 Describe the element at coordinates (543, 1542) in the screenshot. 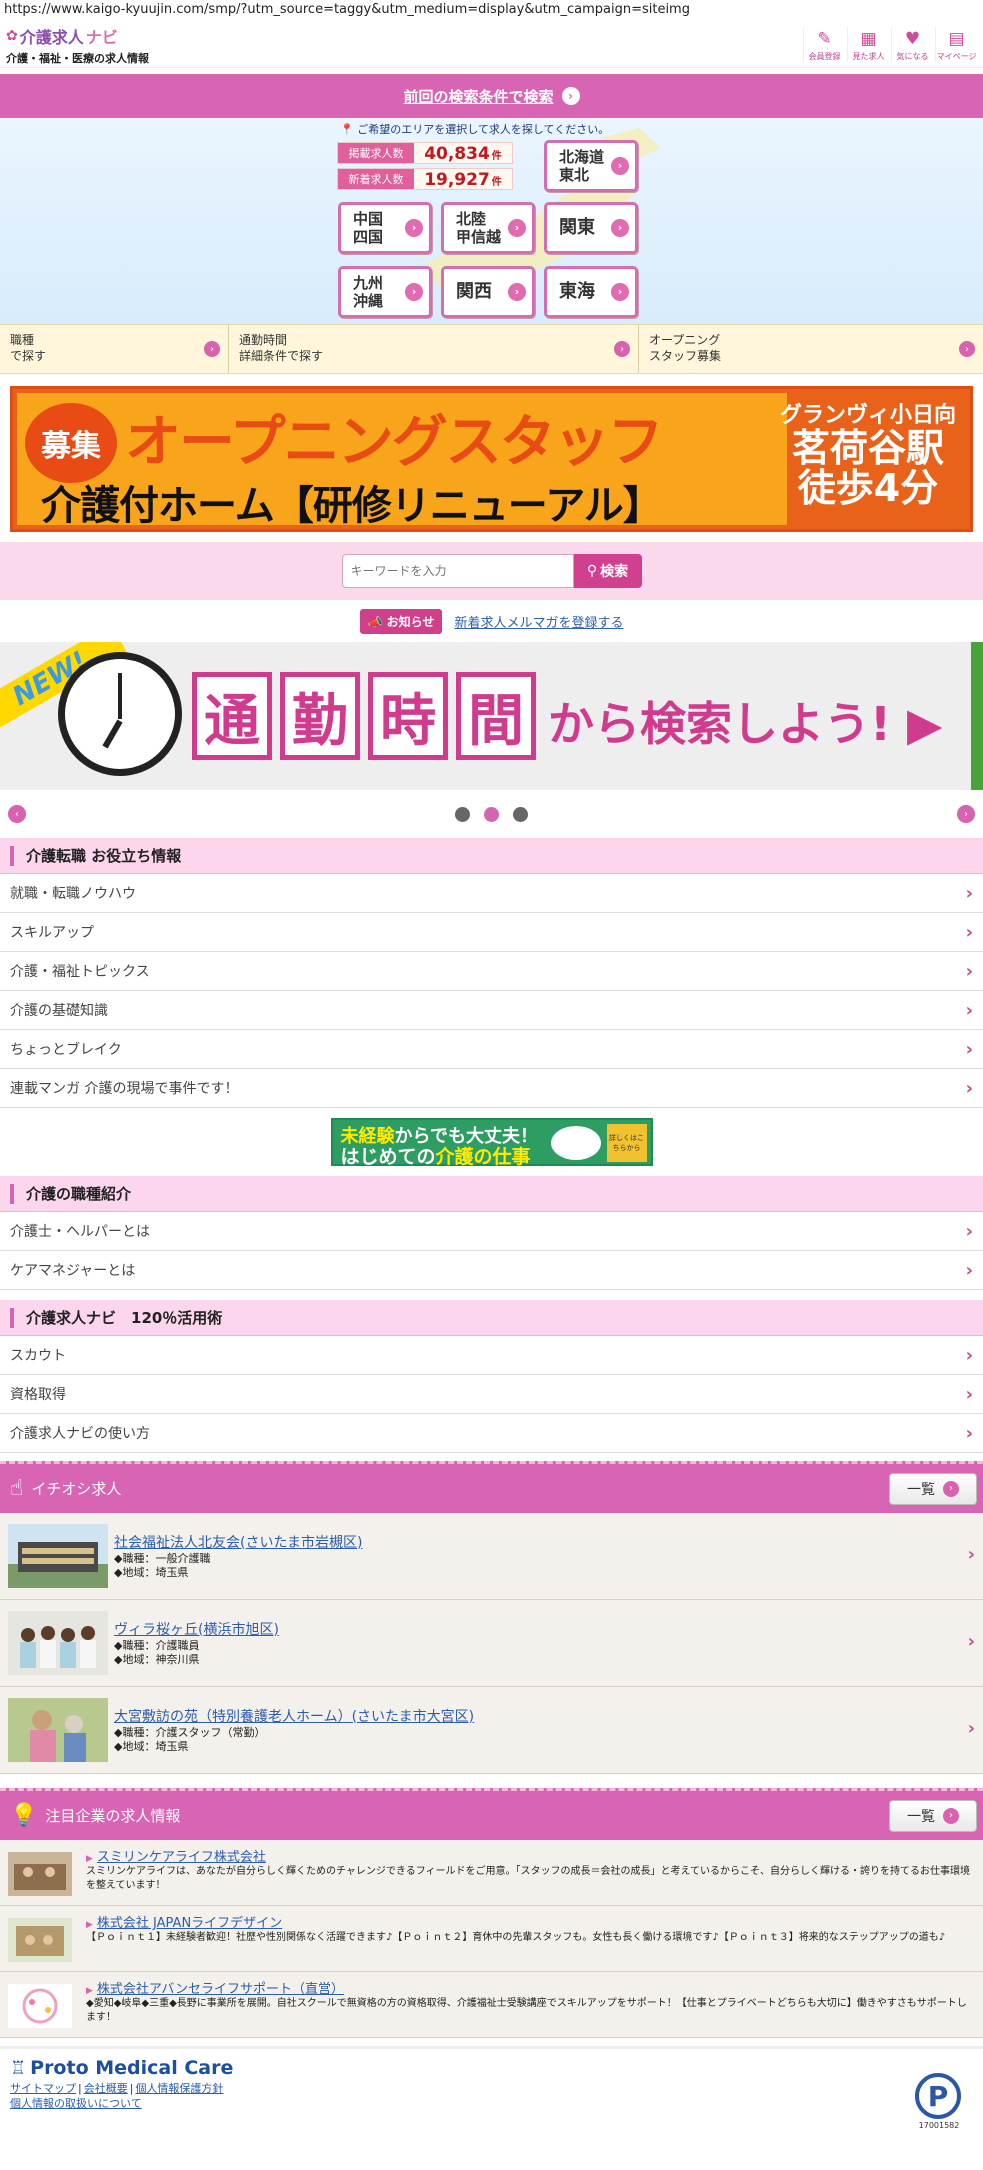

I see `job-name: 社会福祉法人北友会(さいたま市岩槻区)` at that location.